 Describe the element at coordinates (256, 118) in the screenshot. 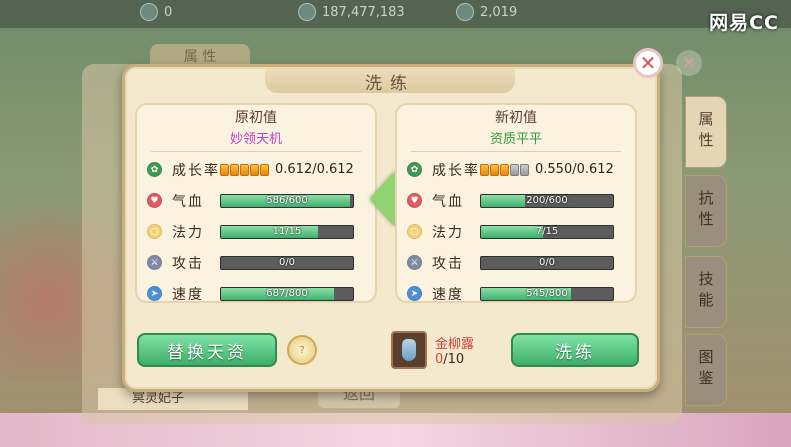

I see `original-heading: 原初值` at that location.